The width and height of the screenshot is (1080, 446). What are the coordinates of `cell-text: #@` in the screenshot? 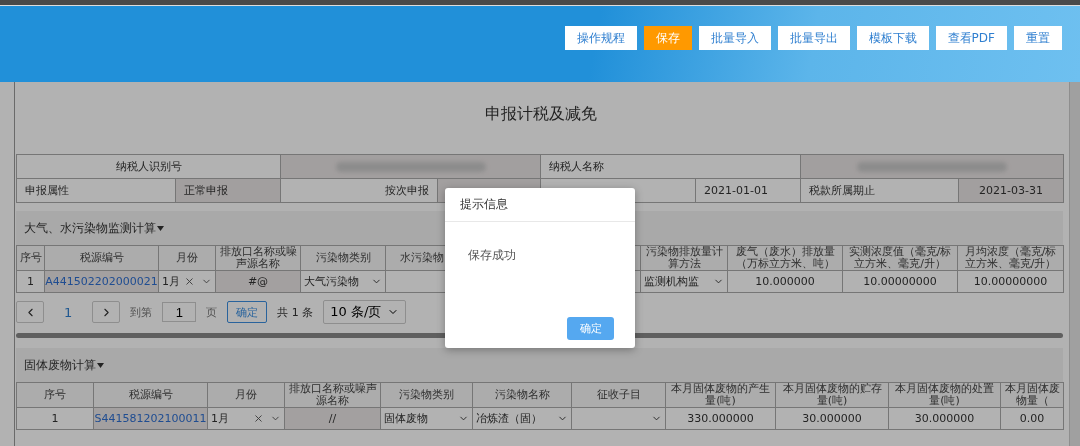 It's located at (258, 281).